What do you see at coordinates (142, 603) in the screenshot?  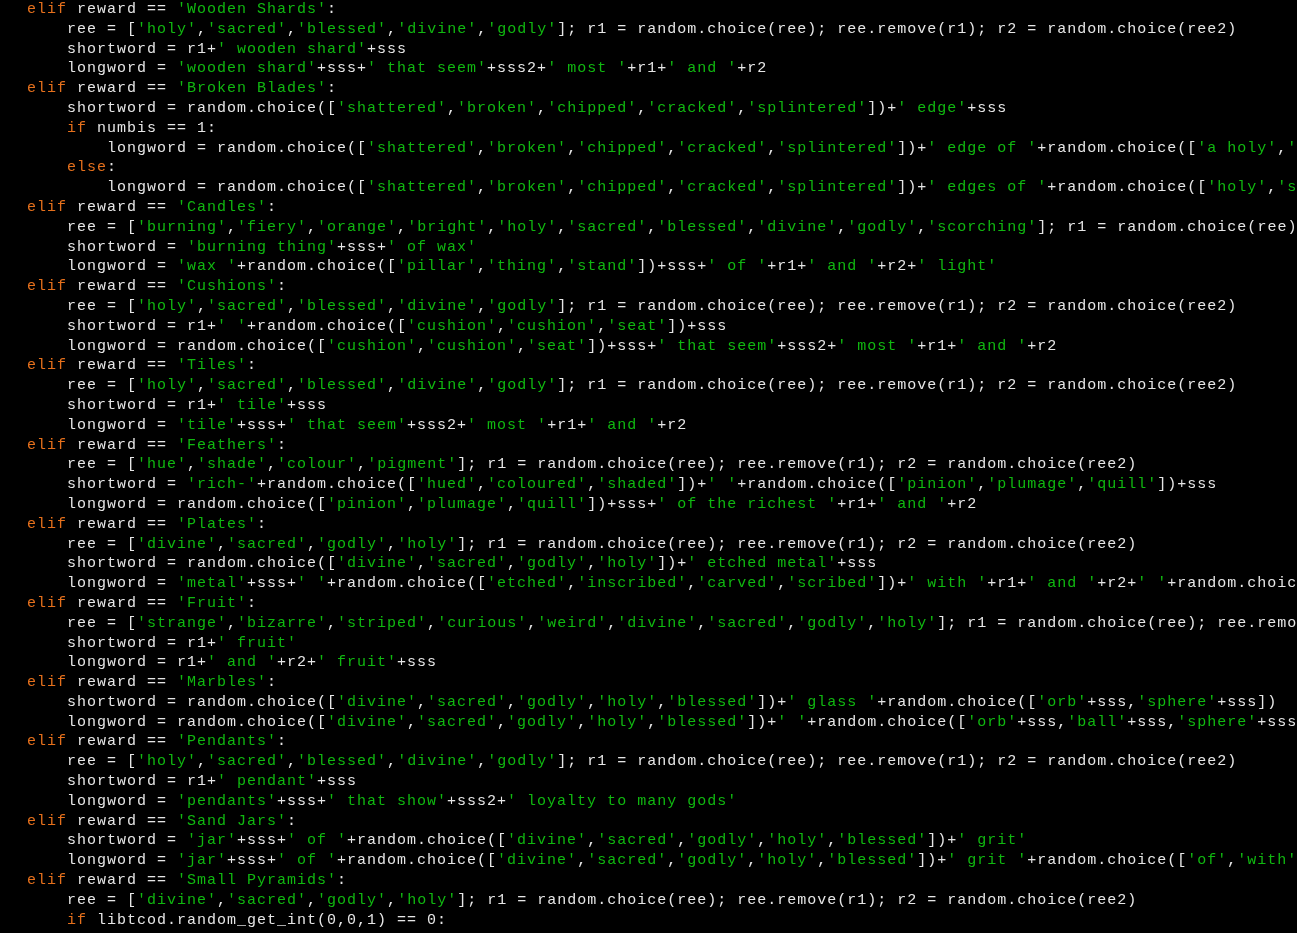 I see `code-line: elif reward == 'Fruit':` at bounding box center [142, 603].